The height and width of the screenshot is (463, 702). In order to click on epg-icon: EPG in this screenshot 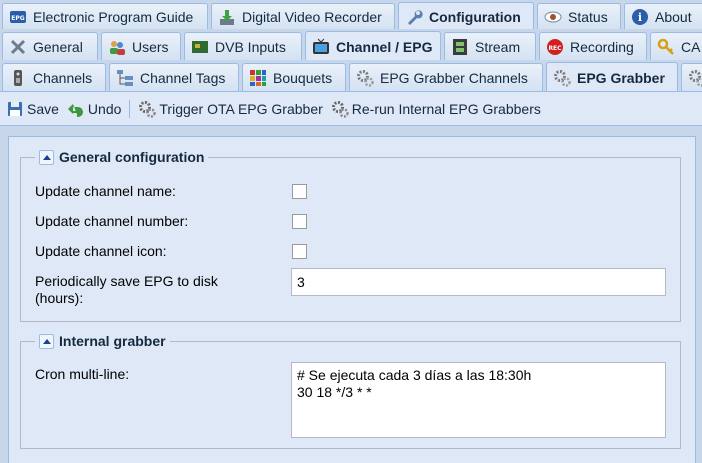, I will do `click(18, 17)`.